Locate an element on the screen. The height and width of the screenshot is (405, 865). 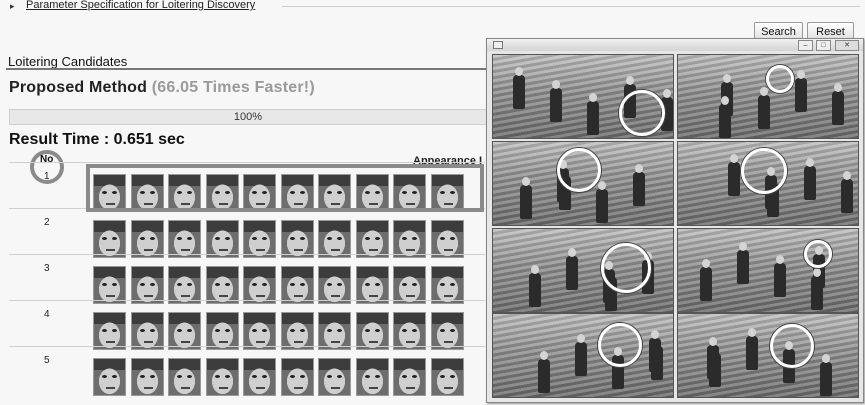
row-number: 3 is located at coordinates (47, 268).